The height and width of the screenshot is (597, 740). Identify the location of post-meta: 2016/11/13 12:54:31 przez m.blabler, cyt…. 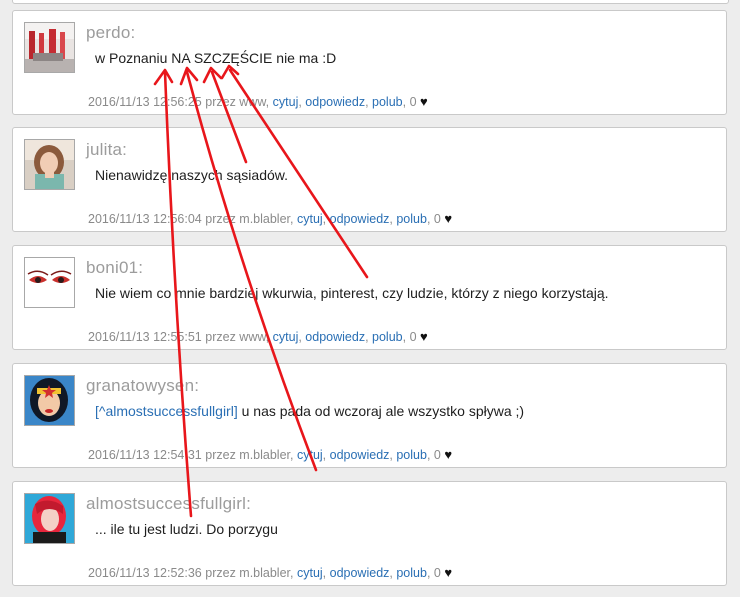
(270, 454).